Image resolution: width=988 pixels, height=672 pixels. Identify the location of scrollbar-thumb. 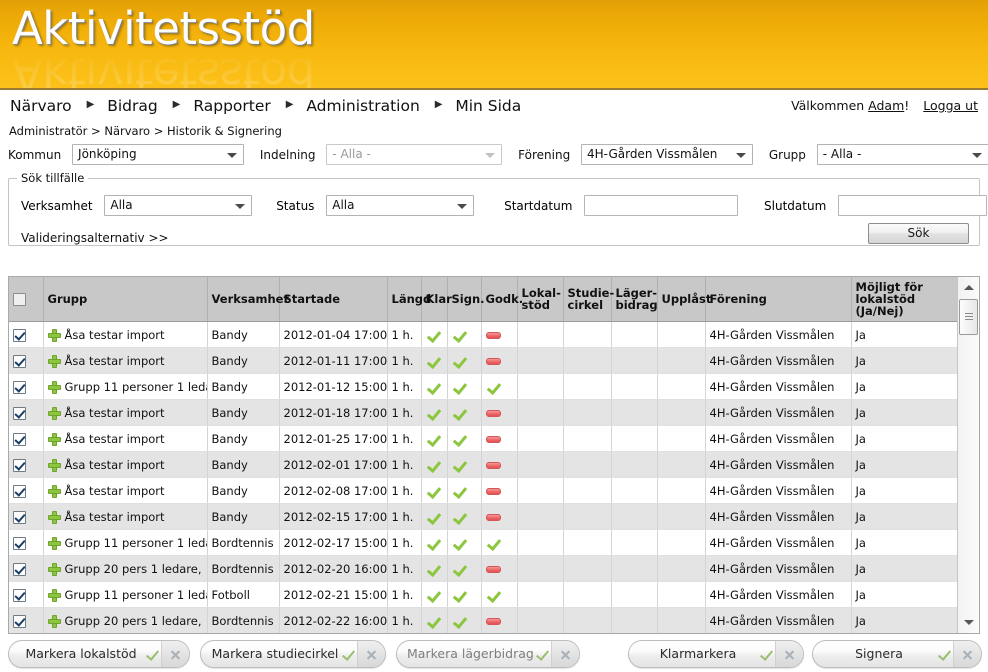
(968, 317).